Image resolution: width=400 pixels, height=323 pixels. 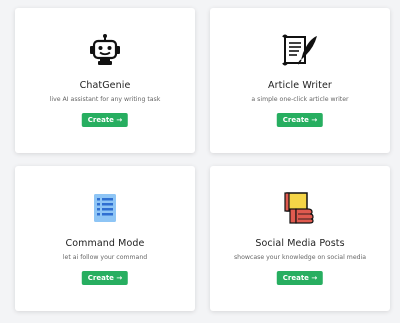 What do you see at coordinates (105, 85) in the screenshot?
I see `card-title: ChatGenie` at bounding box center [105, 85].